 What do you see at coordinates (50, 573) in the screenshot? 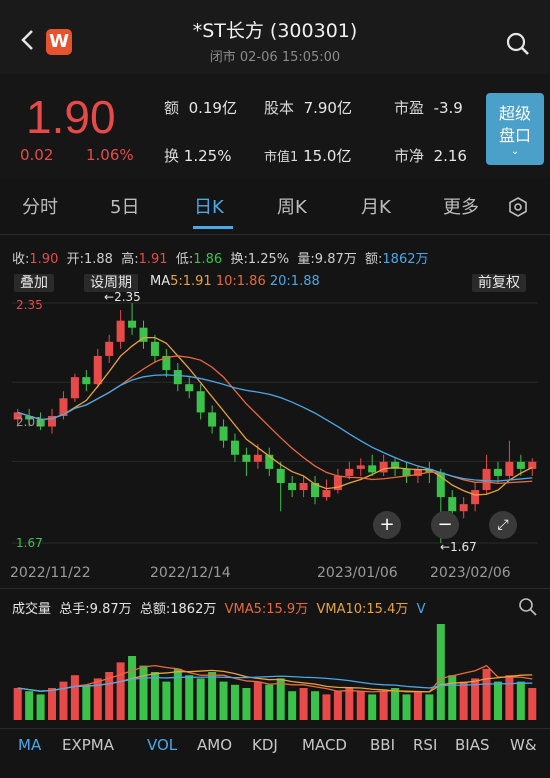
I see `date-label: 2022/11/22` at bounding box center [50, 573].